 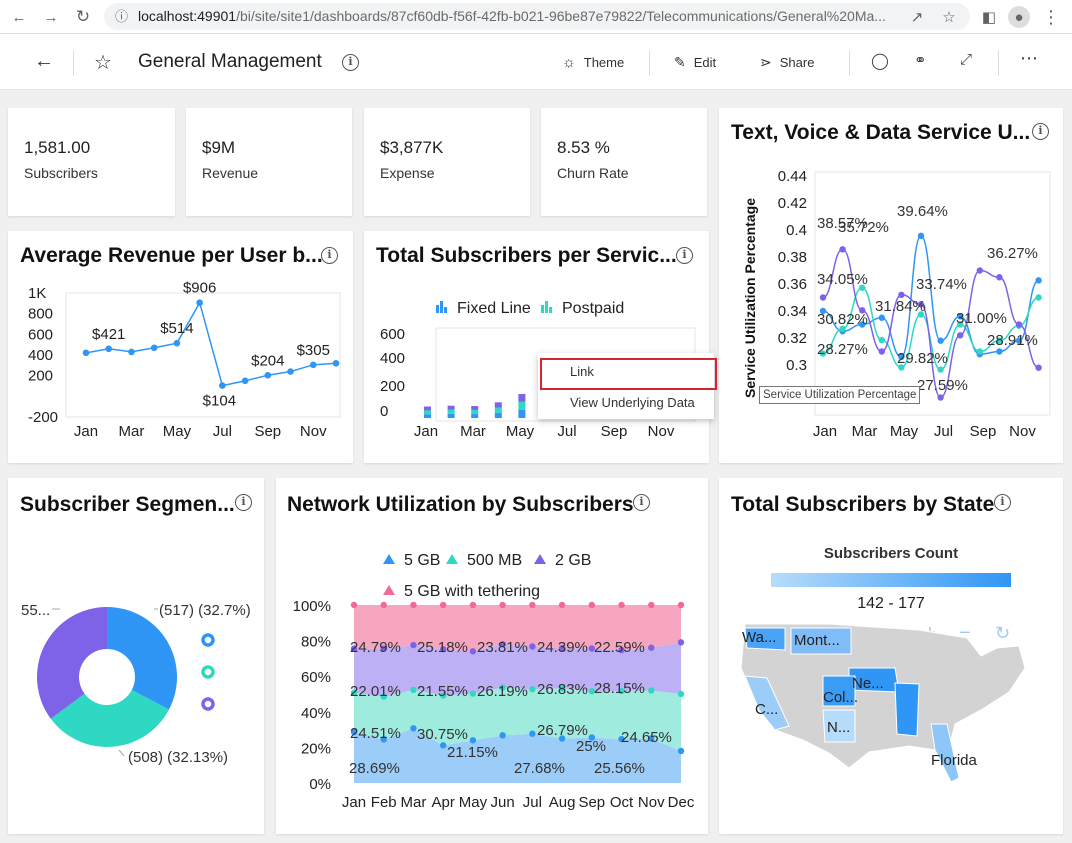 What do you see at coordinates (312, 606) in the screenshot?
I see `y-tick-label: 100%` at bounding box center [312, 606].